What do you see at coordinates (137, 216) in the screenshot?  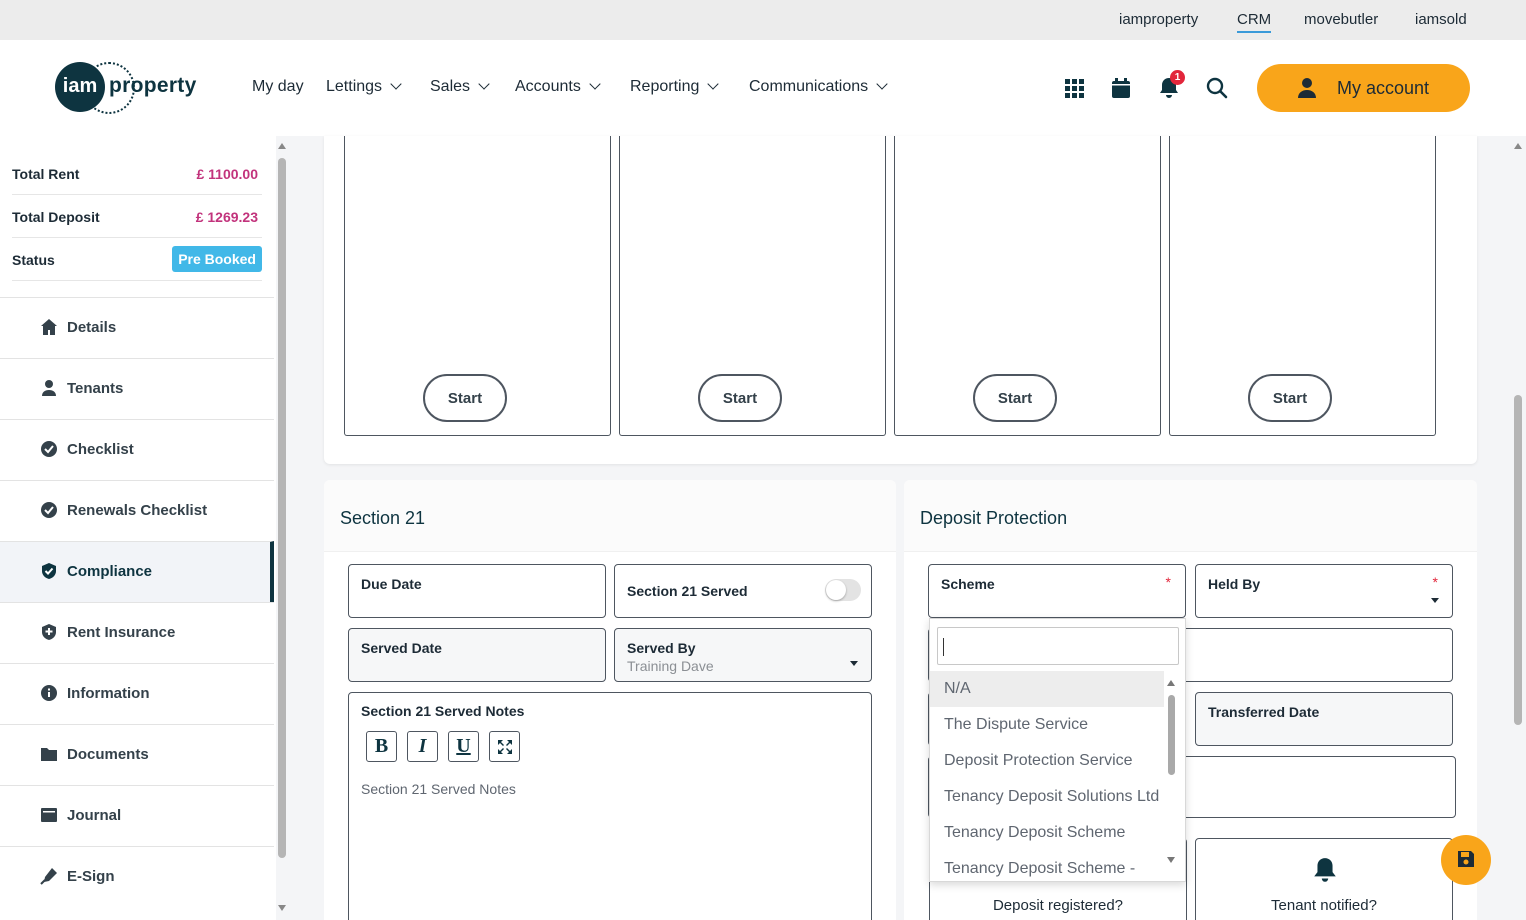 I see `total-deposit-row: Total Deposit £ 1269.23` at bounding box center [137, 216].